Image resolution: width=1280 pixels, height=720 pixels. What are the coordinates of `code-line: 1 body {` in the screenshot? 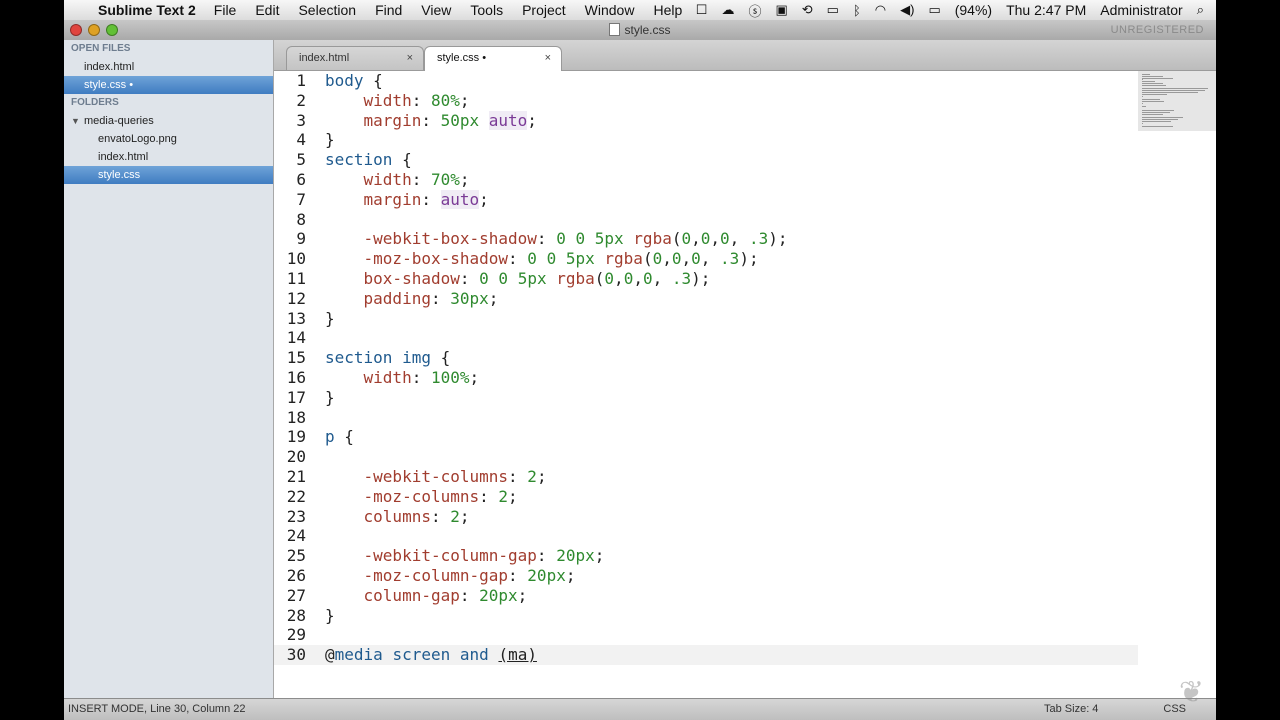 It's located at (706, 81).